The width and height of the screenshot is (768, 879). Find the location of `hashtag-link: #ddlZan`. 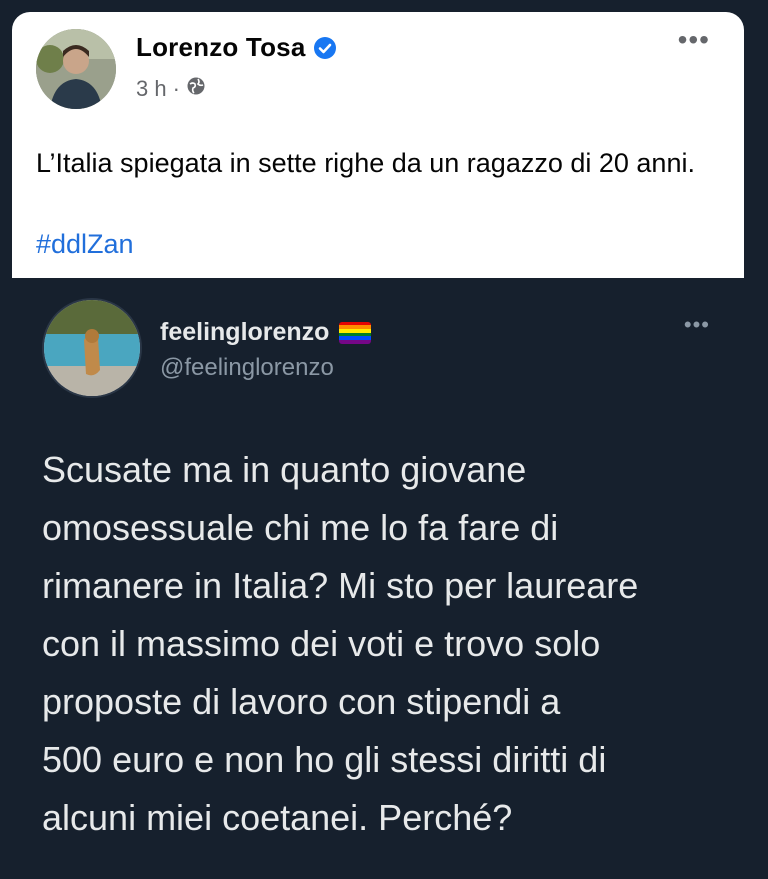

hashtag-link: #ddlZan is located at coordinates (85, 244).